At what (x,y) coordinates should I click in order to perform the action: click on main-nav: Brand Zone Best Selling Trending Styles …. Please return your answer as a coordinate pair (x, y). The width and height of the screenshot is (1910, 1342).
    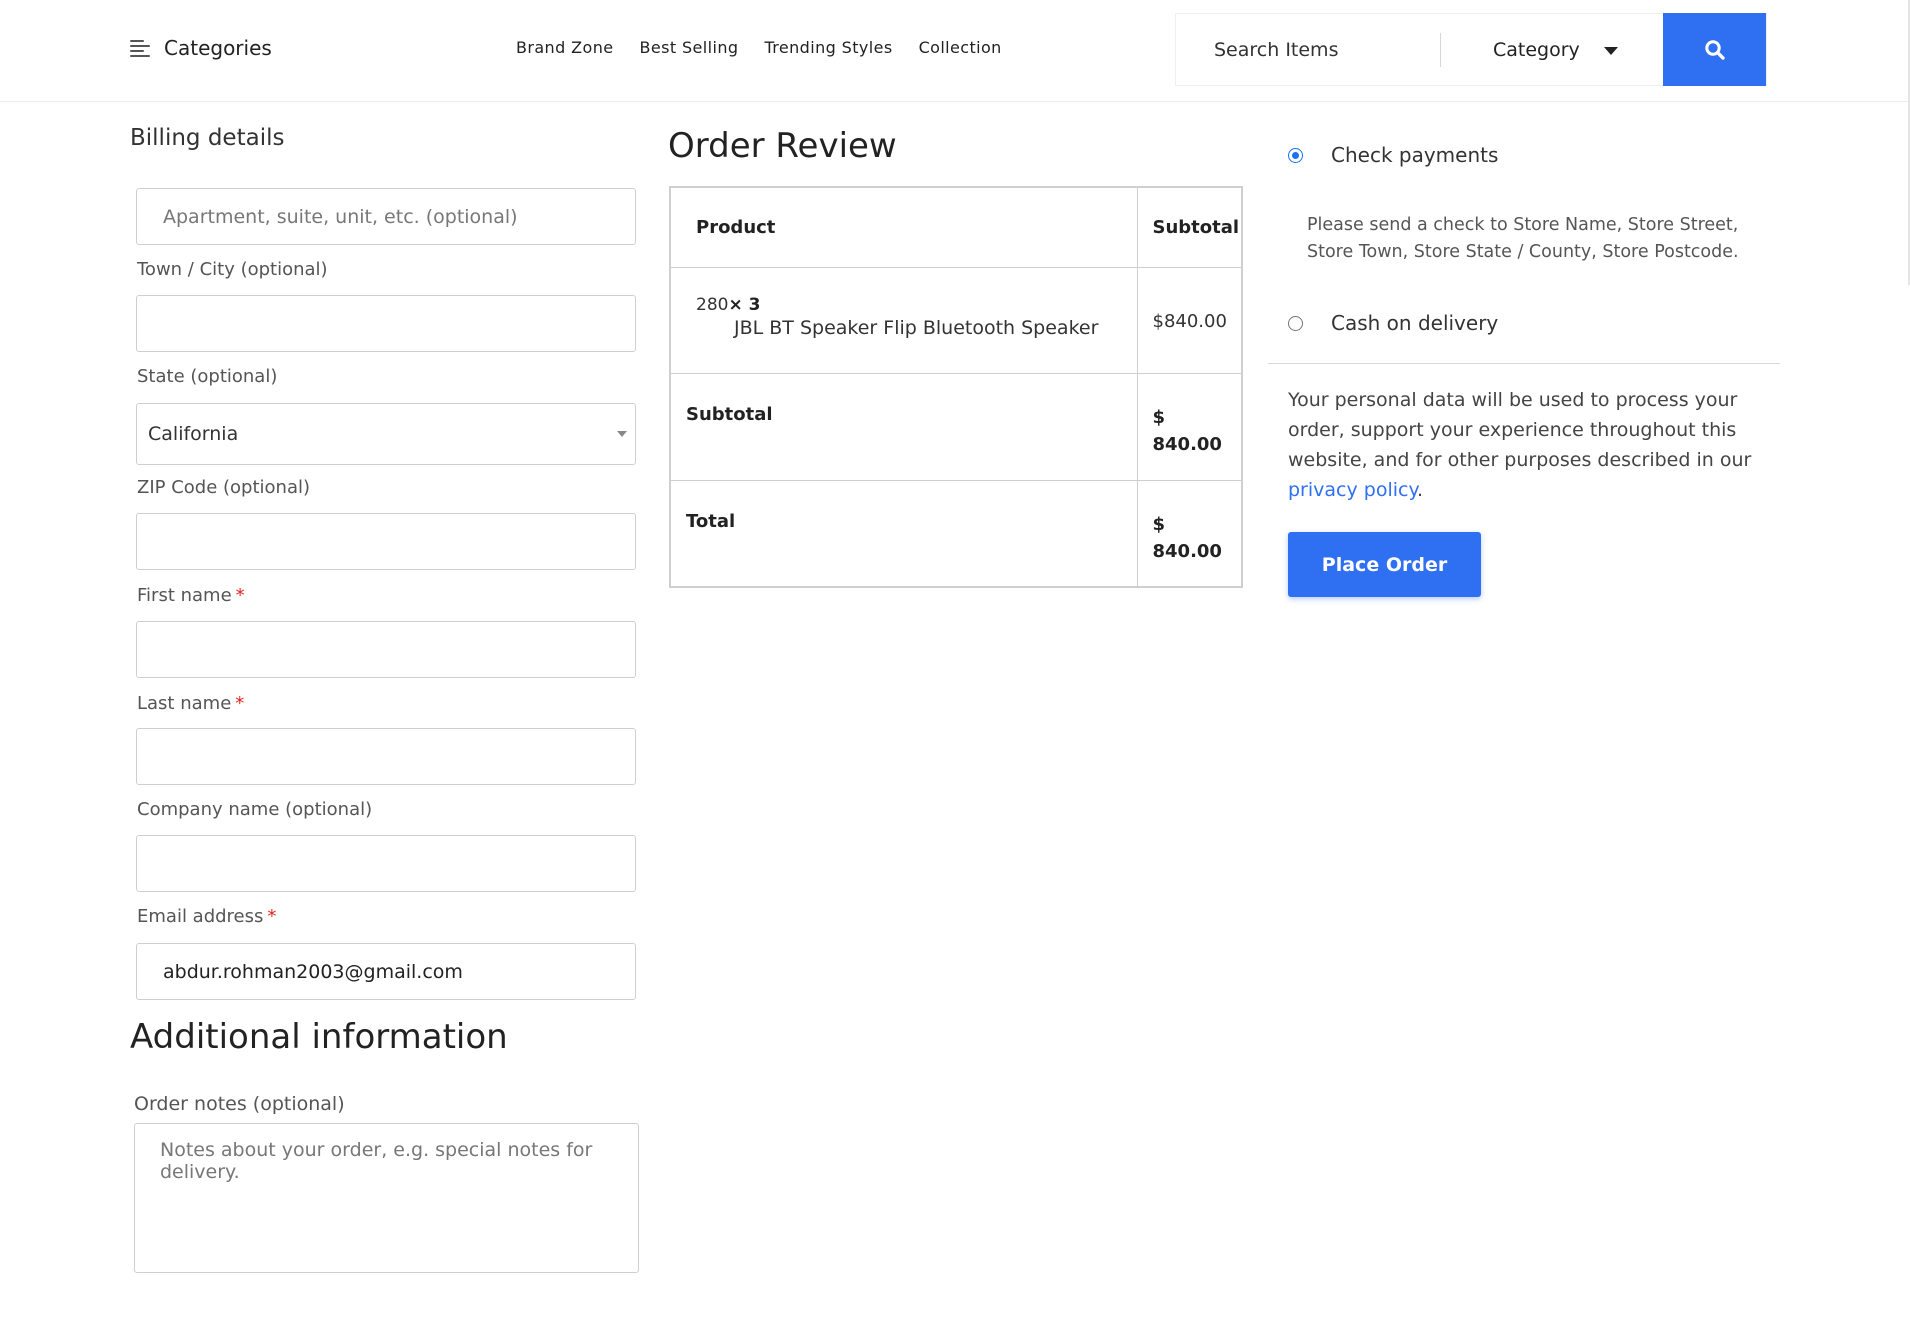
    Looking at the image, I should click on (759, 47).